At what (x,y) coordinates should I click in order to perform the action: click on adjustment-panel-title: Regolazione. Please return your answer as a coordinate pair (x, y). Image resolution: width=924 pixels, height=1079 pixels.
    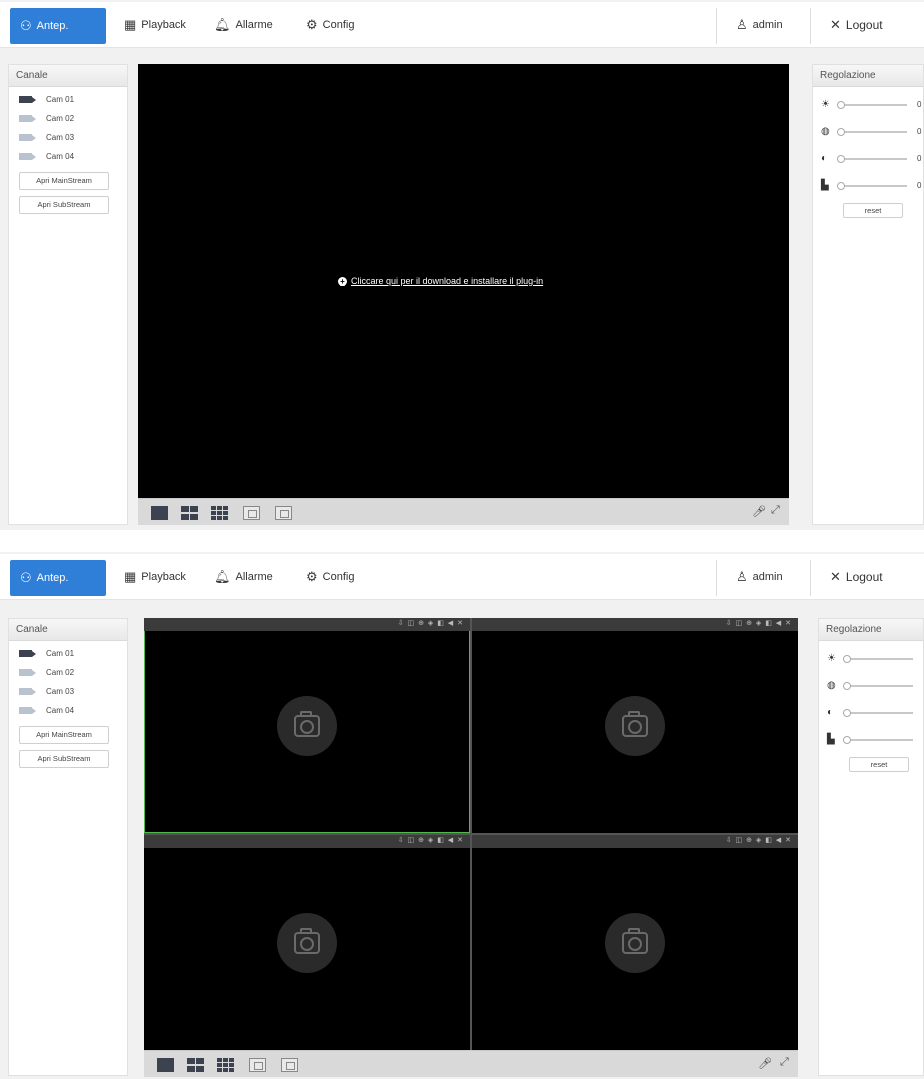
    Looking at the image, I should click on (871, 630).